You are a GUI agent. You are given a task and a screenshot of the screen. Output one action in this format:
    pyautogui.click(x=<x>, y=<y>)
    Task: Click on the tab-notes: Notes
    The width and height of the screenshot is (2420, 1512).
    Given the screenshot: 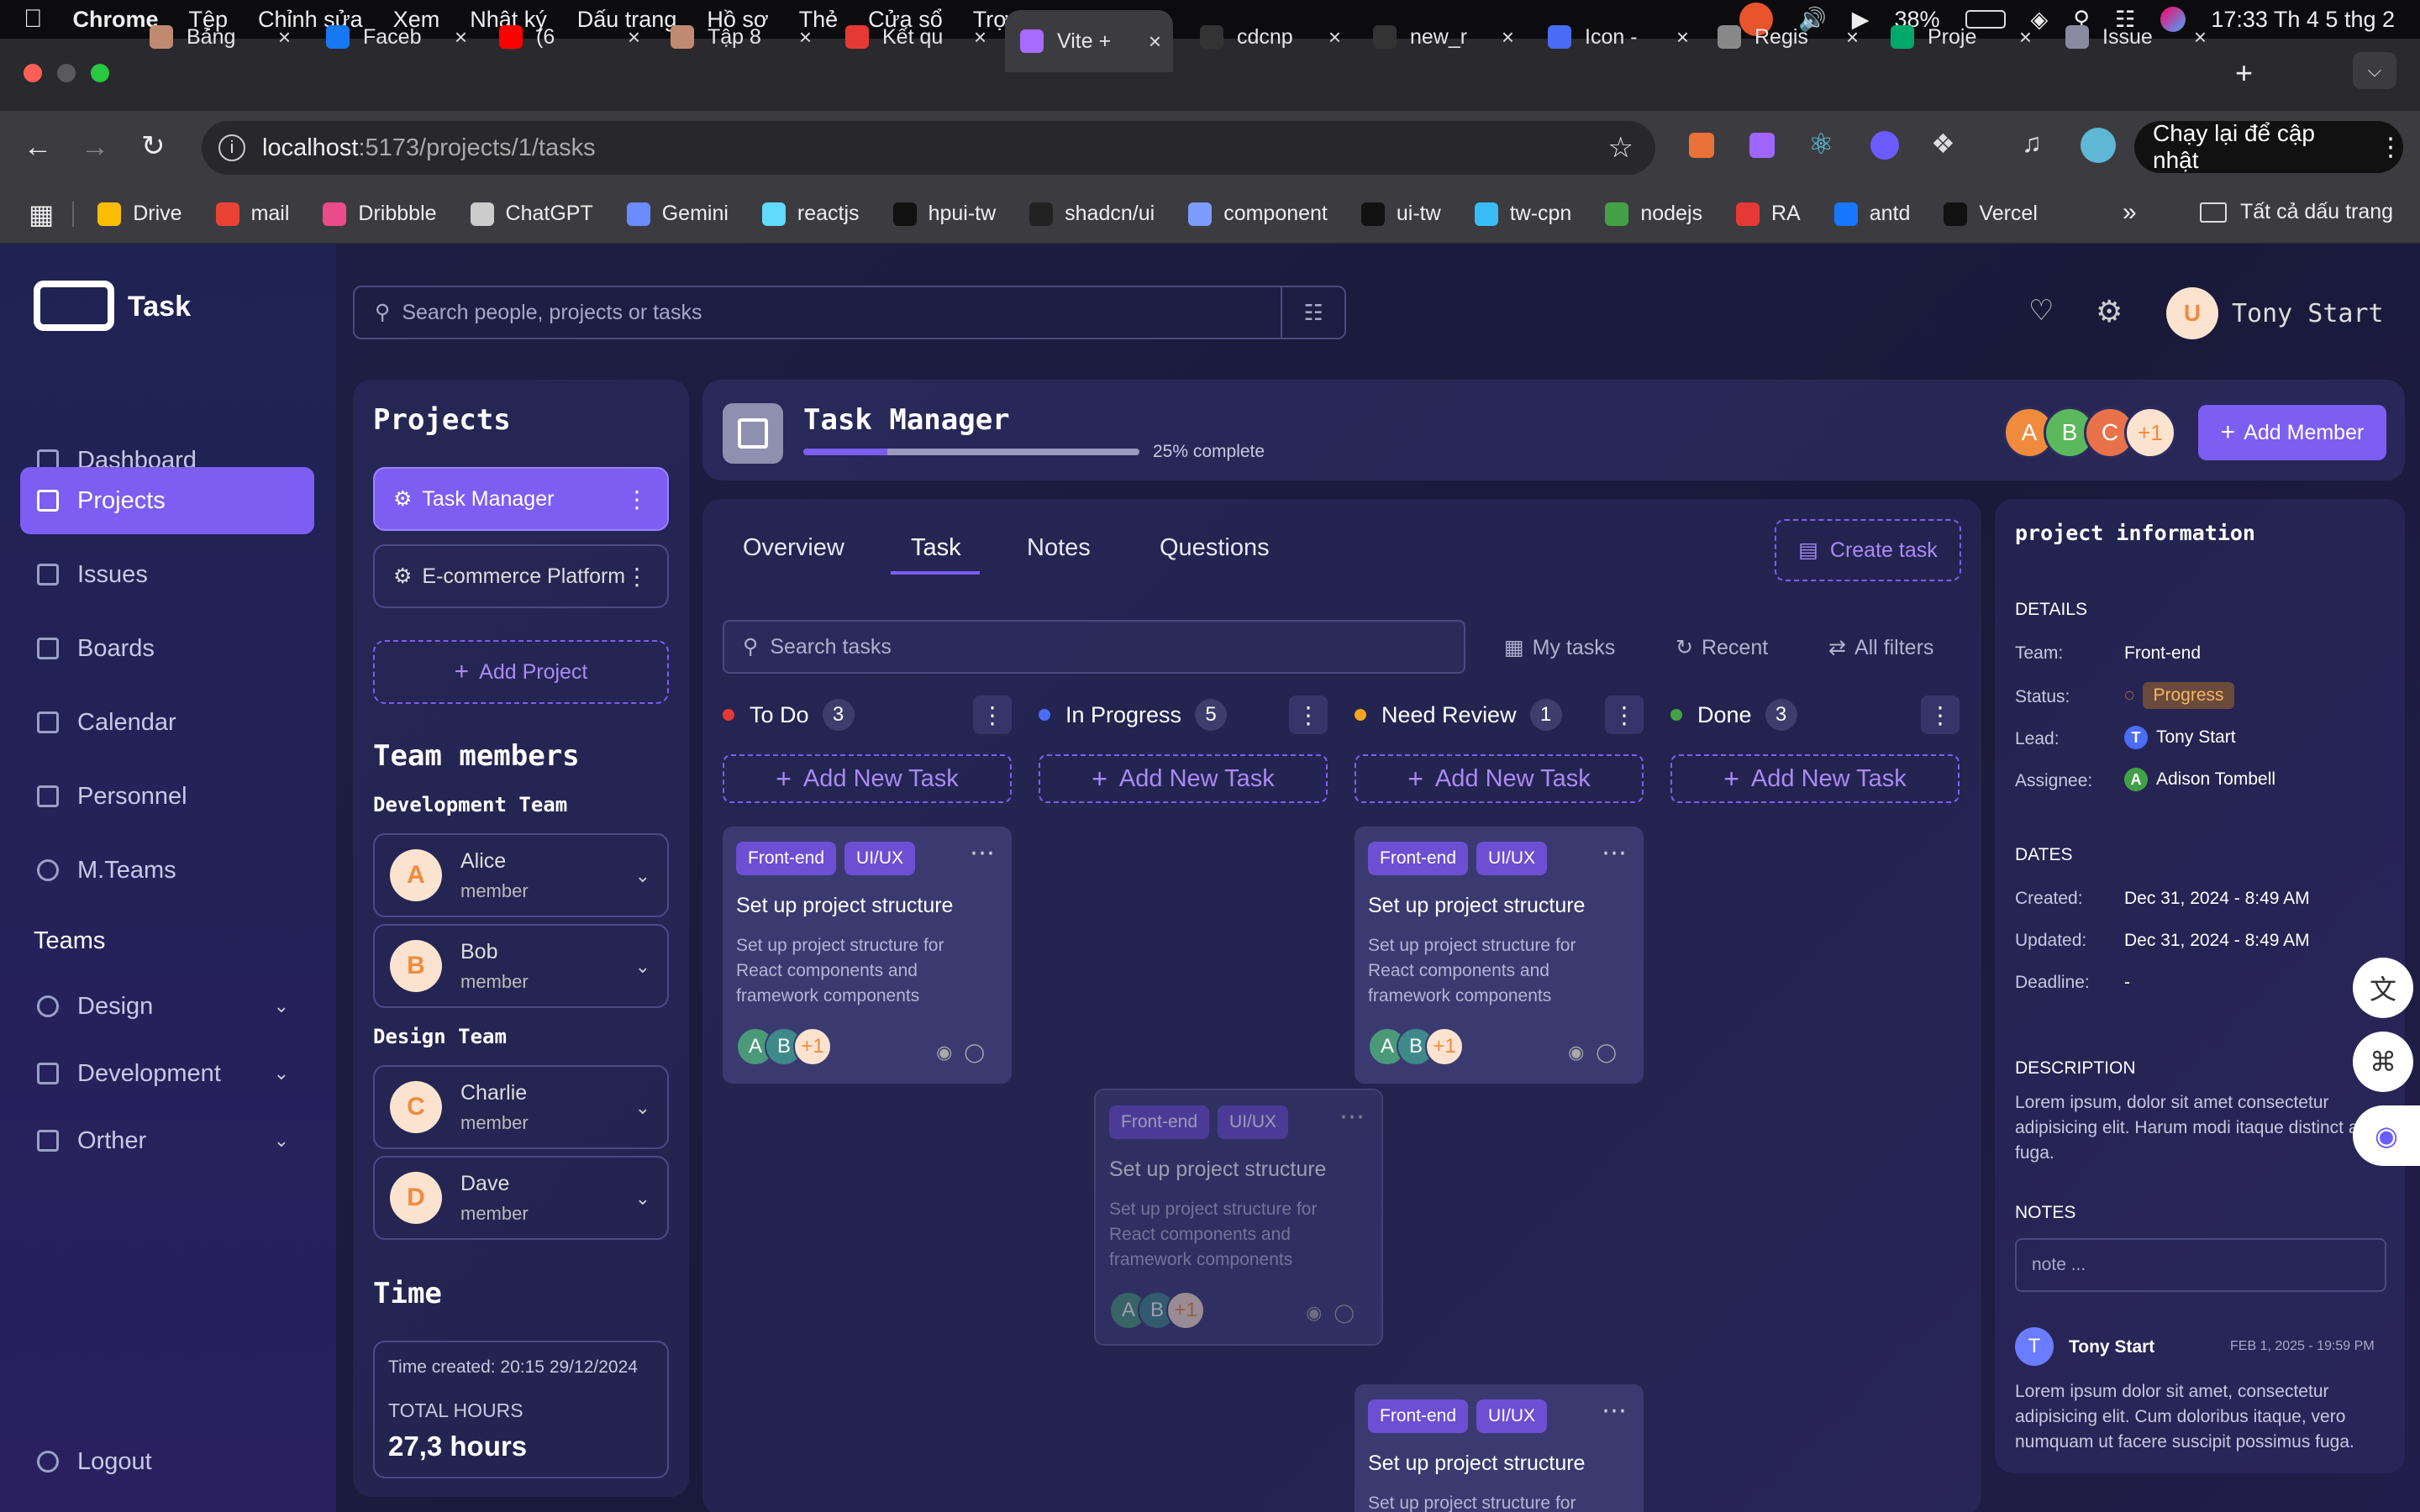 What is the action you would take?
    pyautogui.click(x=1059, y=548)
    